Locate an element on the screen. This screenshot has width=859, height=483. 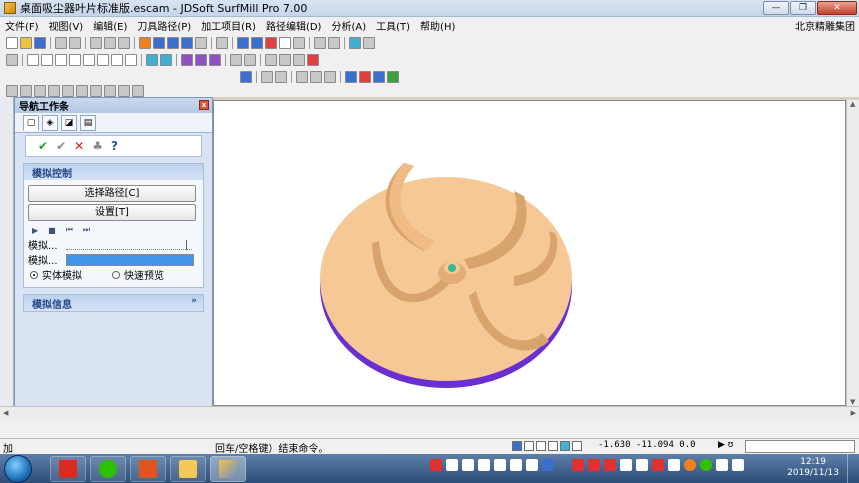
center-point-icon is located at coordinates (103, 60).